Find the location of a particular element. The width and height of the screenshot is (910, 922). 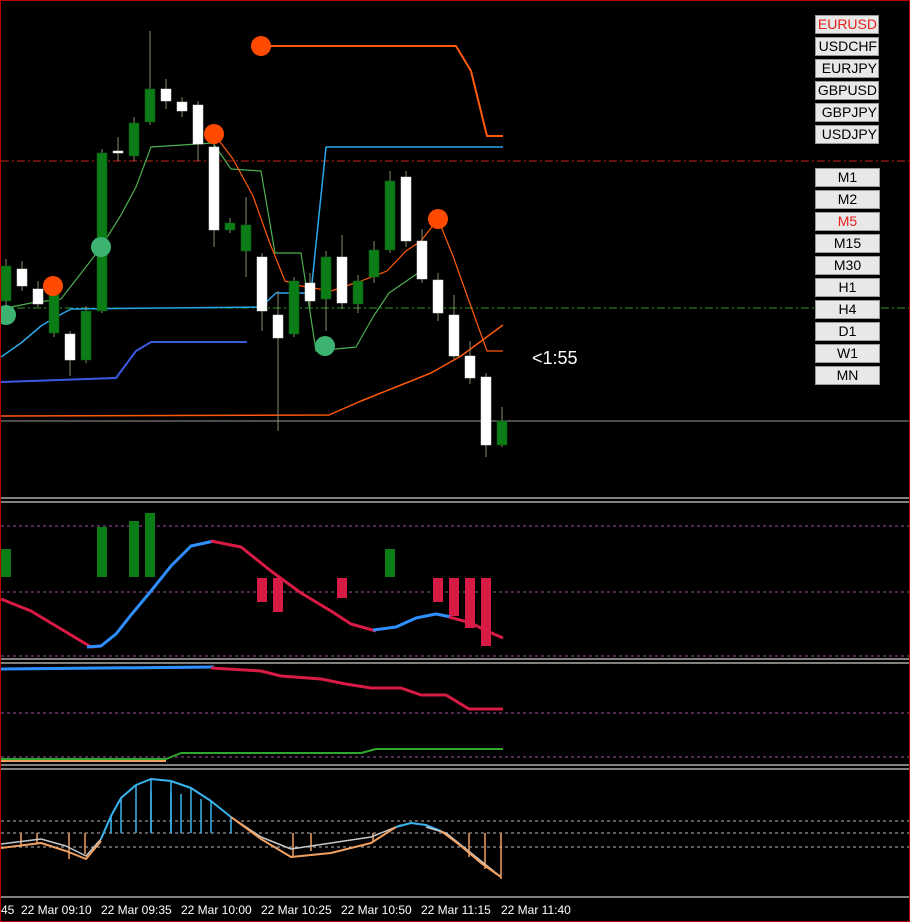

timeframe-button-m2: M2 is located at coordinates (847, 199).